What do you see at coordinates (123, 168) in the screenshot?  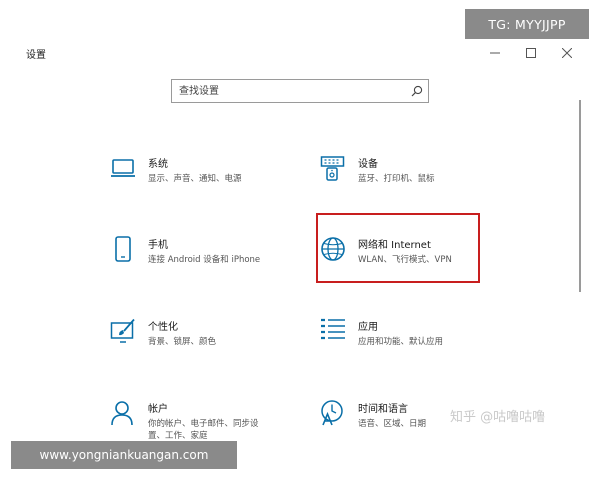 I see `laptop-icon` at bounding box center [123, 168].